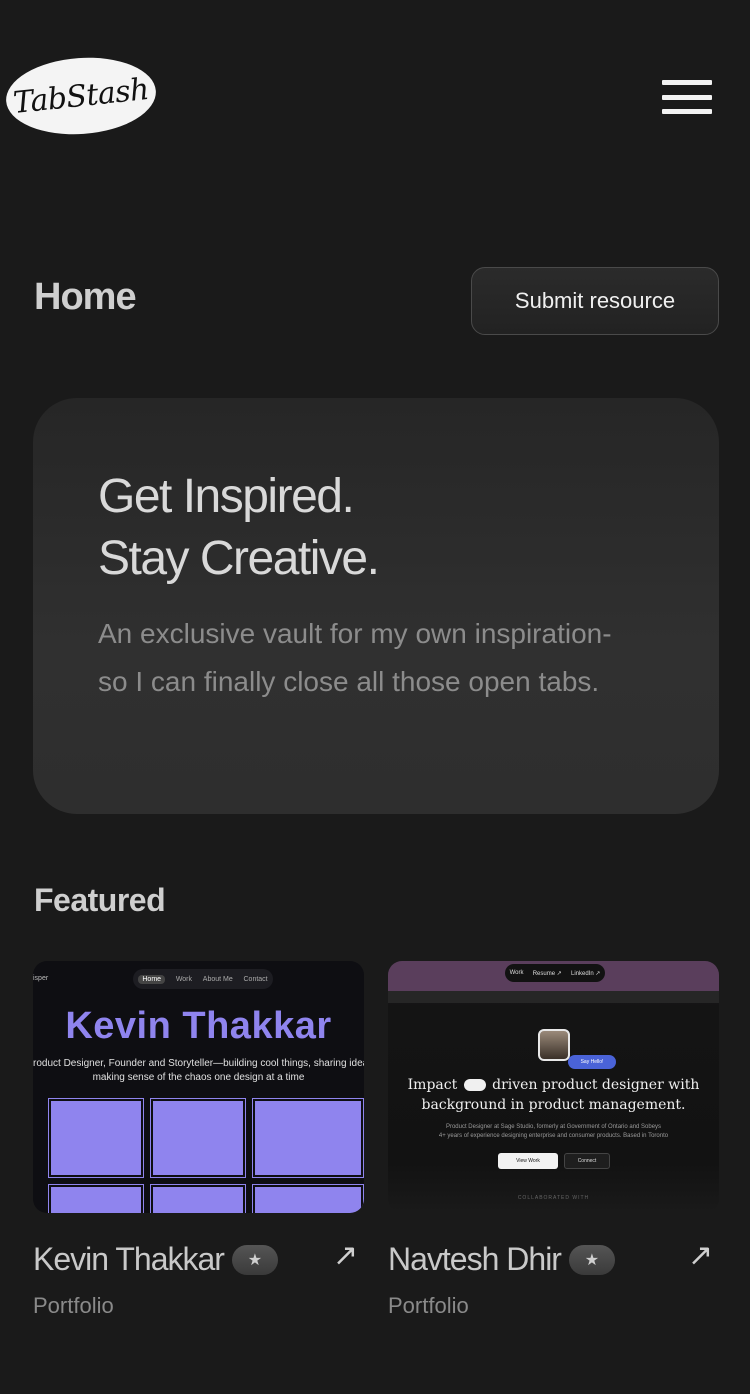  I want to click on hamburger-menu-icon, so click(687, 97).